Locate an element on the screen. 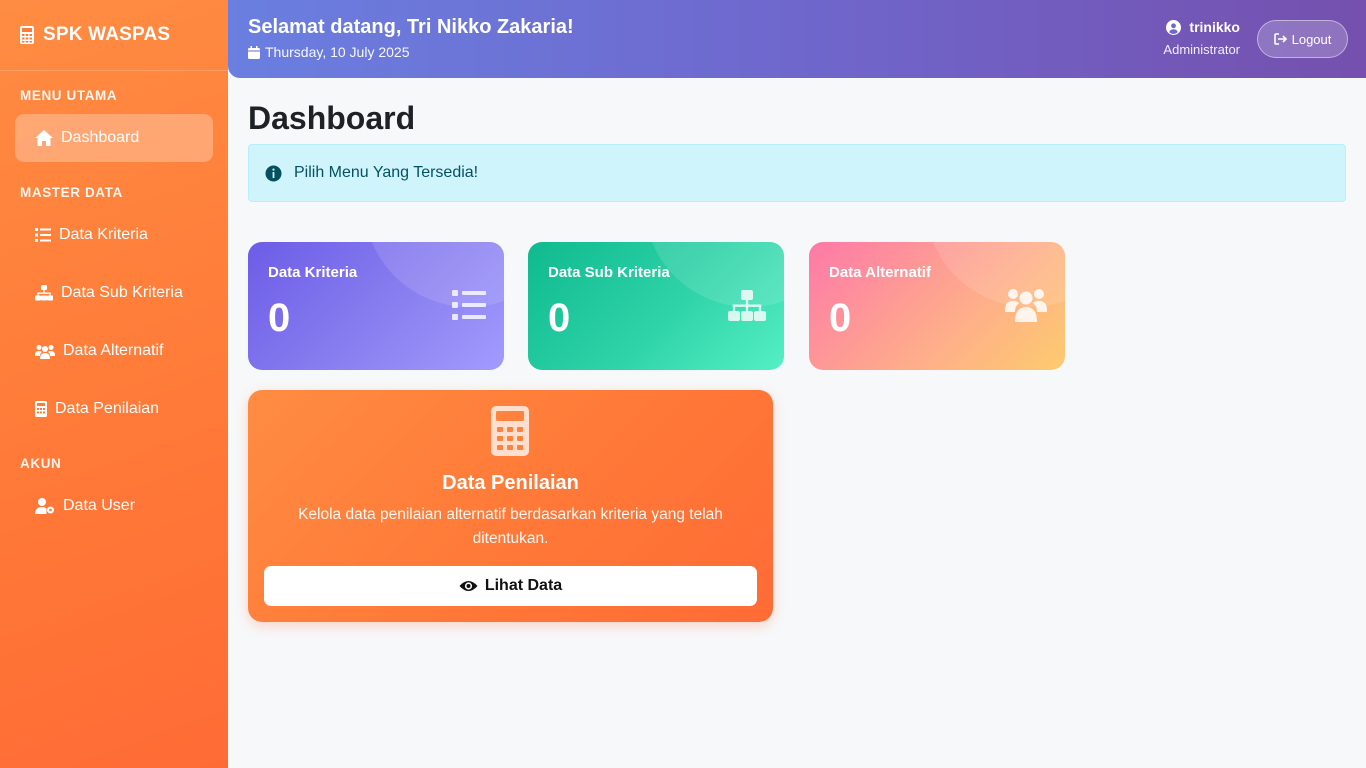 The image size is (1366, 768). section-master-data: MASTER DATA is located at coordinates (71, 192).